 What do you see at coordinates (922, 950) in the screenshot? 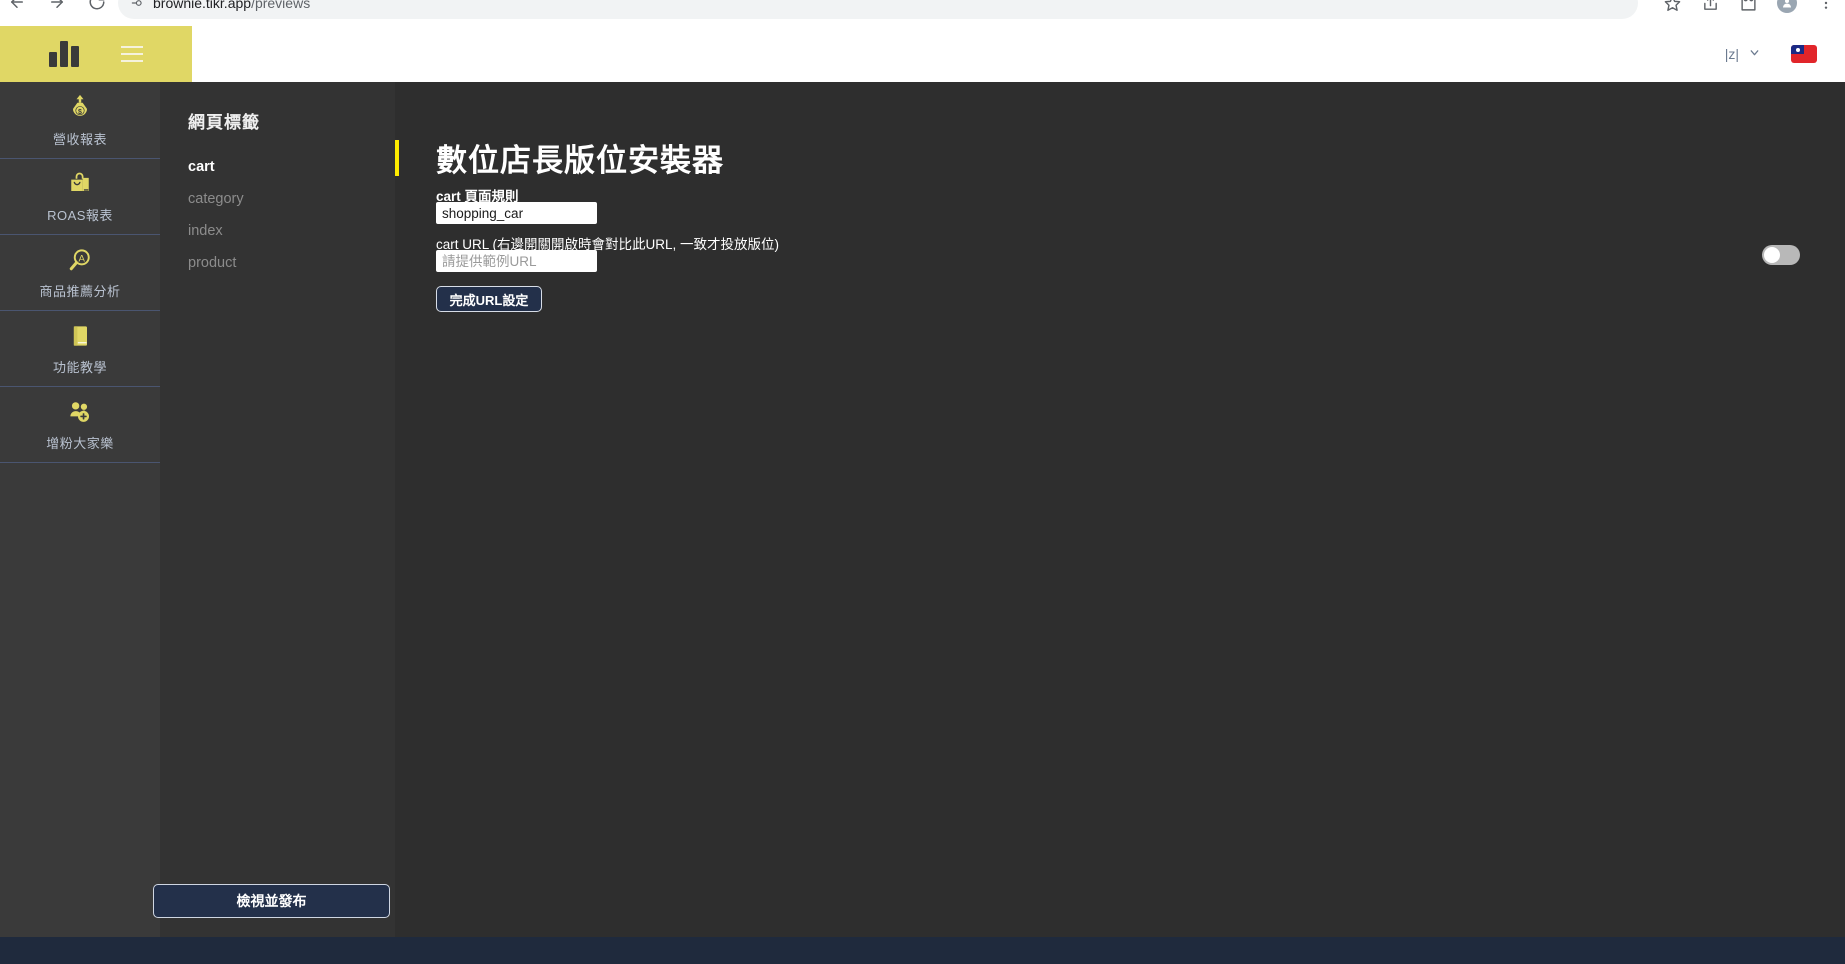
I see `page-bottom-strip` at bounding box center [922, 950].